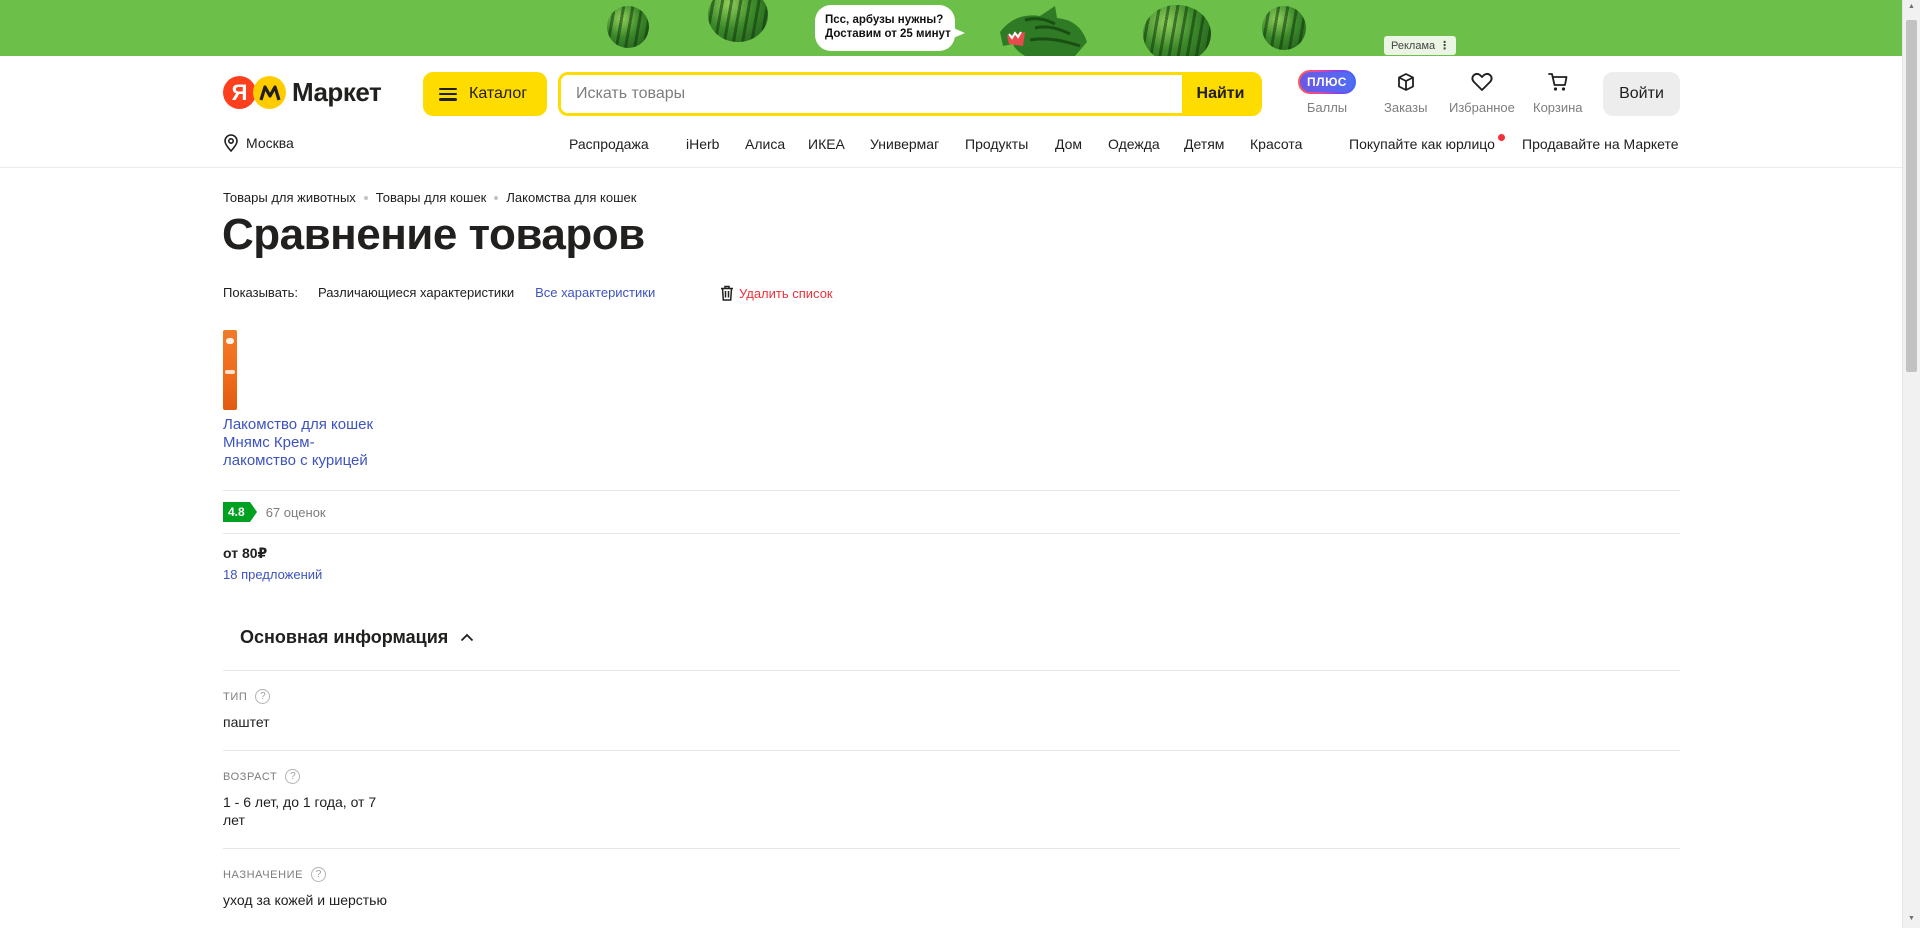 Image resolution: width=1920 pixels, height=928 pixels. I want to click on breadcrumb-item: Лакомства для кошек, so click(571, 197).